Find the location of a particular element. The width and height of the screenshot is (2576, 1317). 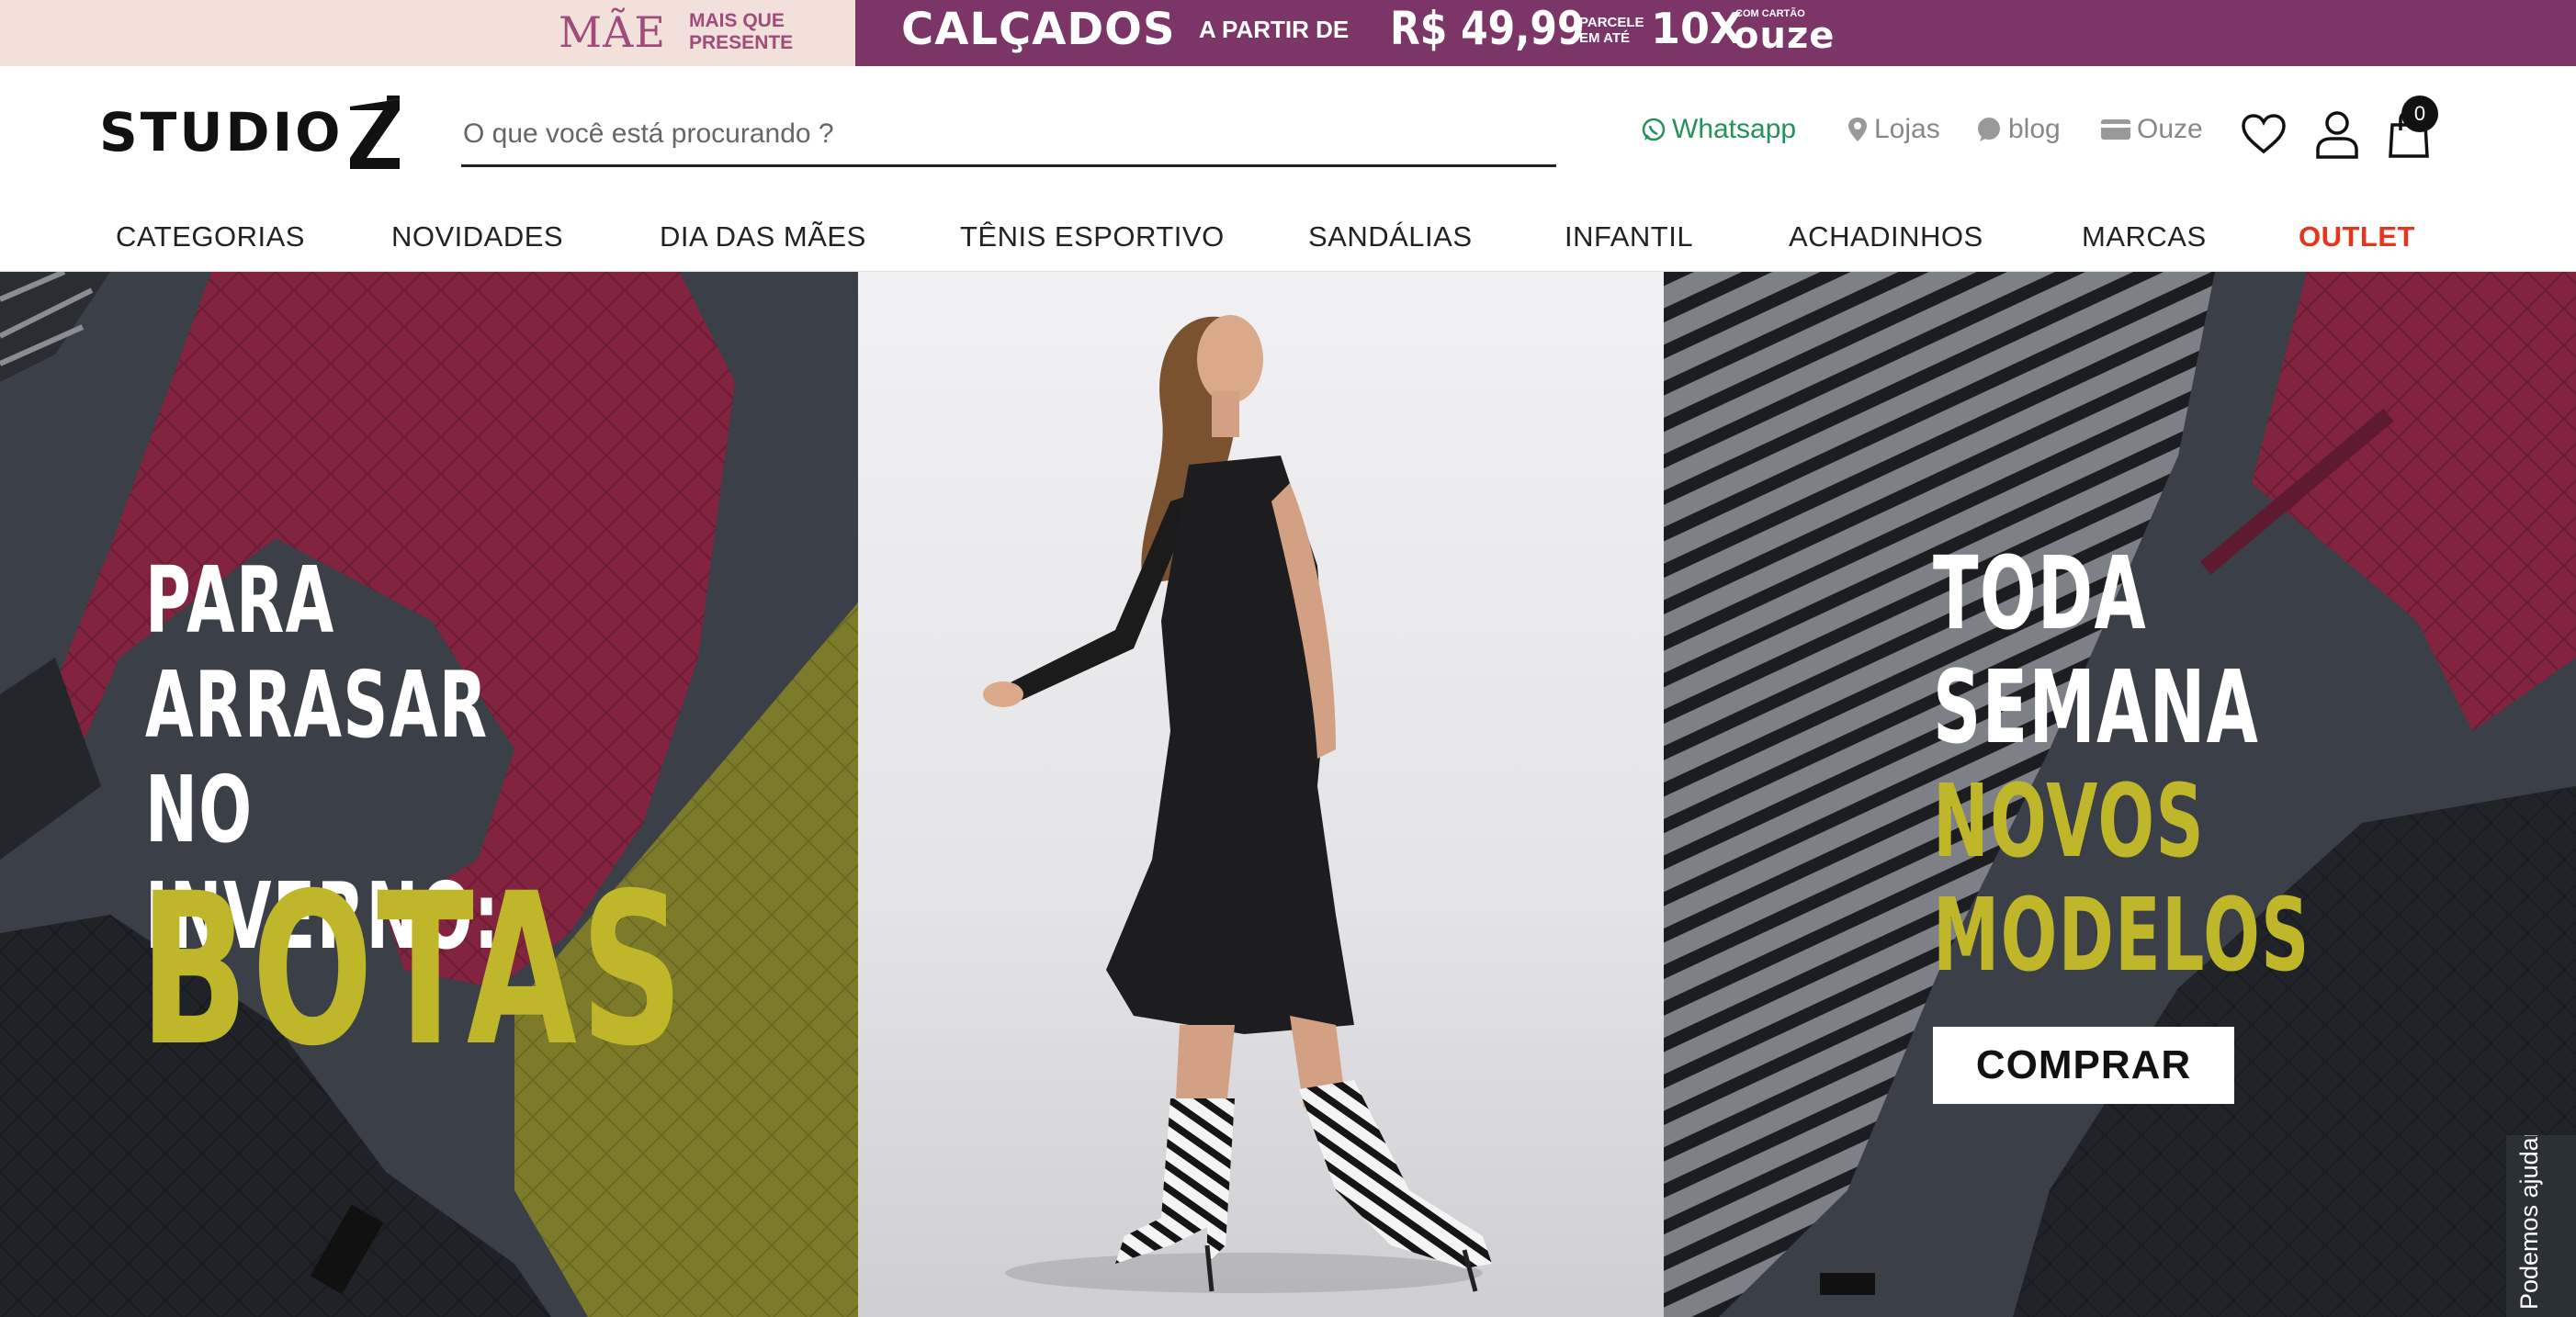

promo-parcele: PARCELE EM ATÉ is located at coordinates (1611, 31).